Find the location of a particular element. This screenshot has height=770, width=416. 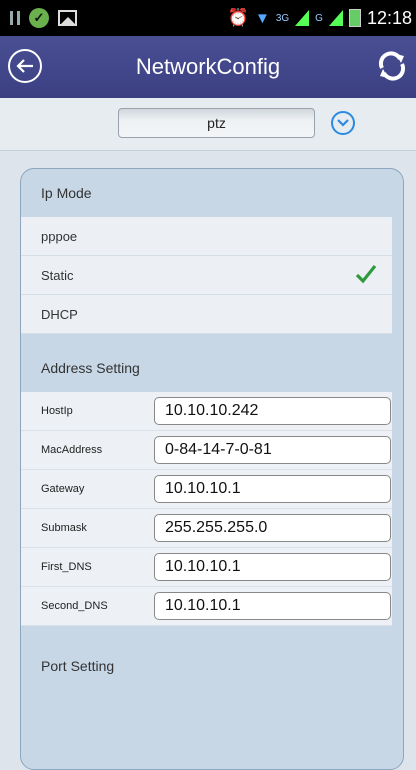

option-label: Static is located at coordinates (57, 275).